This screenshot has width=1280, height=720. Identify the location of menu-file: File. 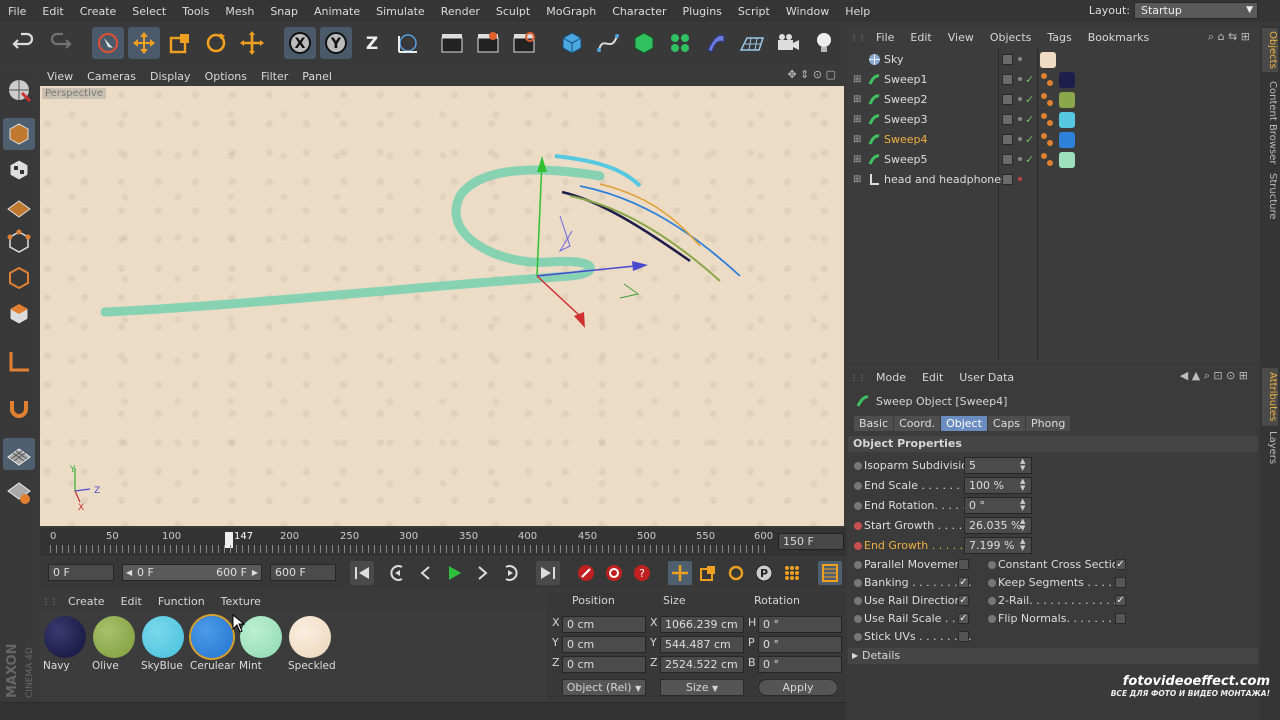
(17, 11).